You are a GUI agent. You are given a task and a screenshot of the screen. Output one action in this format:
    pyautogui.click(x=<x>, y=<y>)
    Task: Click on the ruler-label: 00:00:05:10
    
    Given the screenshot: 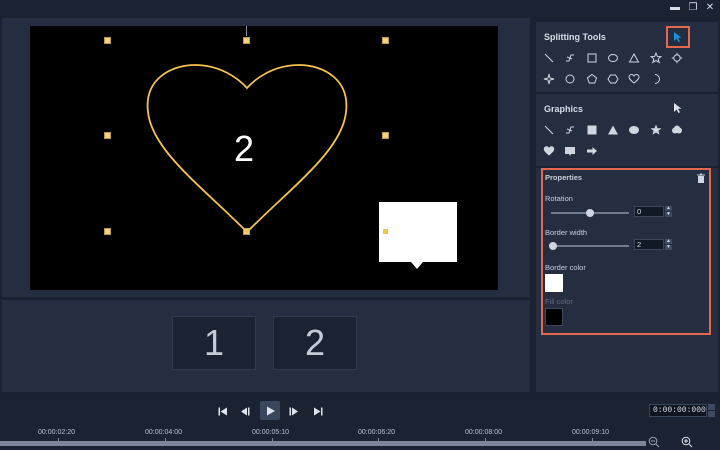 What is the action you would take?
    pyautogui.click(x=270, y=432)
    